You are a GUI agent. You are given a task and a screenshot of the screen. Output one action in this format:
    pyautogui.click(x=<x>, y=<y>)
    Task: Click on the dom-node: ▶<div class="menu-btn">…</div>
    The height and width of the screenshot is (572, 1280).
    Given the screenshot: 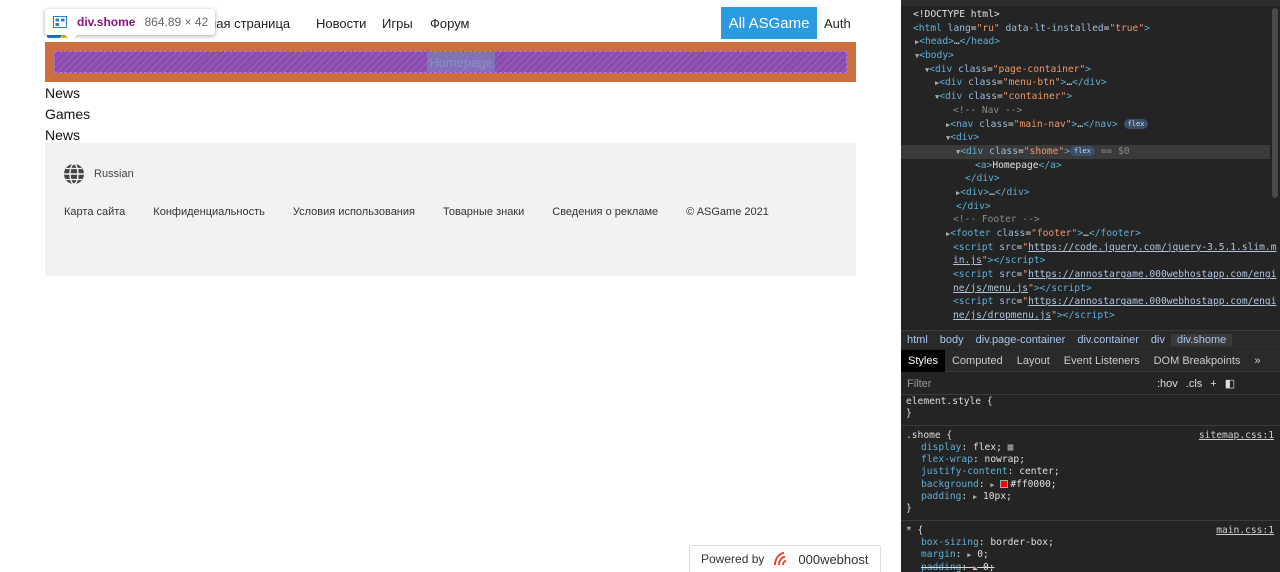 What is the action you would take?
    pyautogui.click(x=1085, y=83)
    